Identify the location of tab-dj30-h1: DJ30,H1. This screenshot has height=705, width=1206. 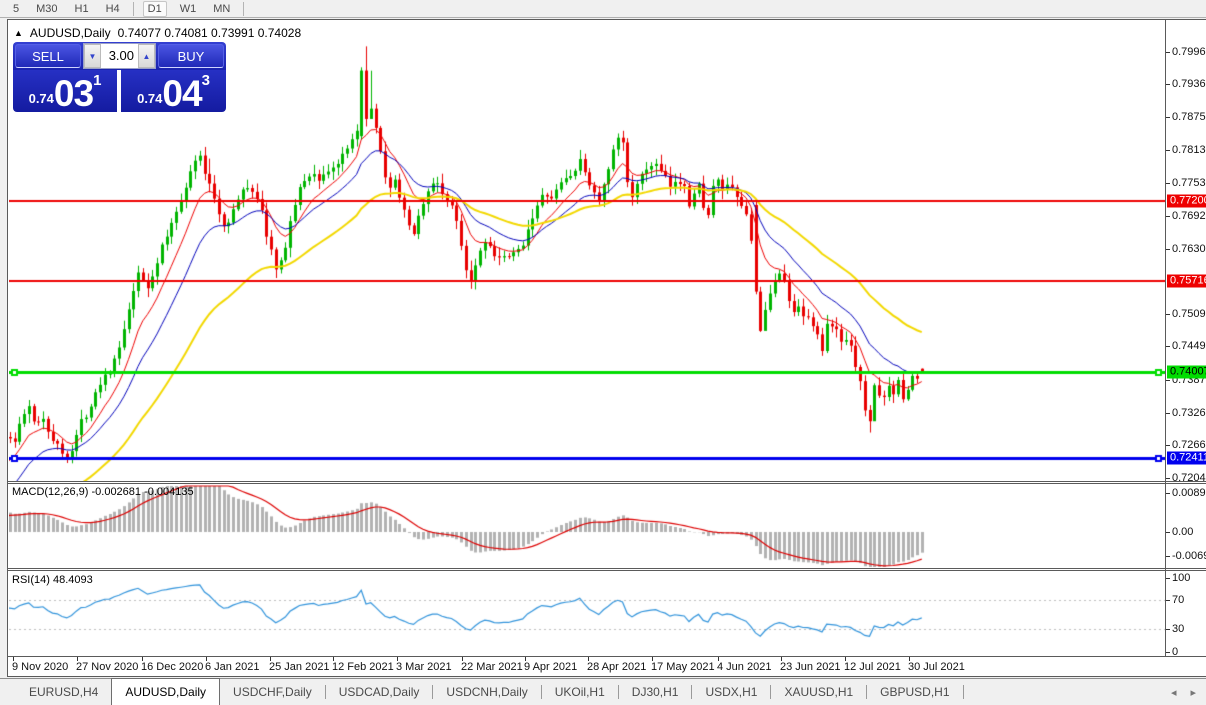
(655, 692).